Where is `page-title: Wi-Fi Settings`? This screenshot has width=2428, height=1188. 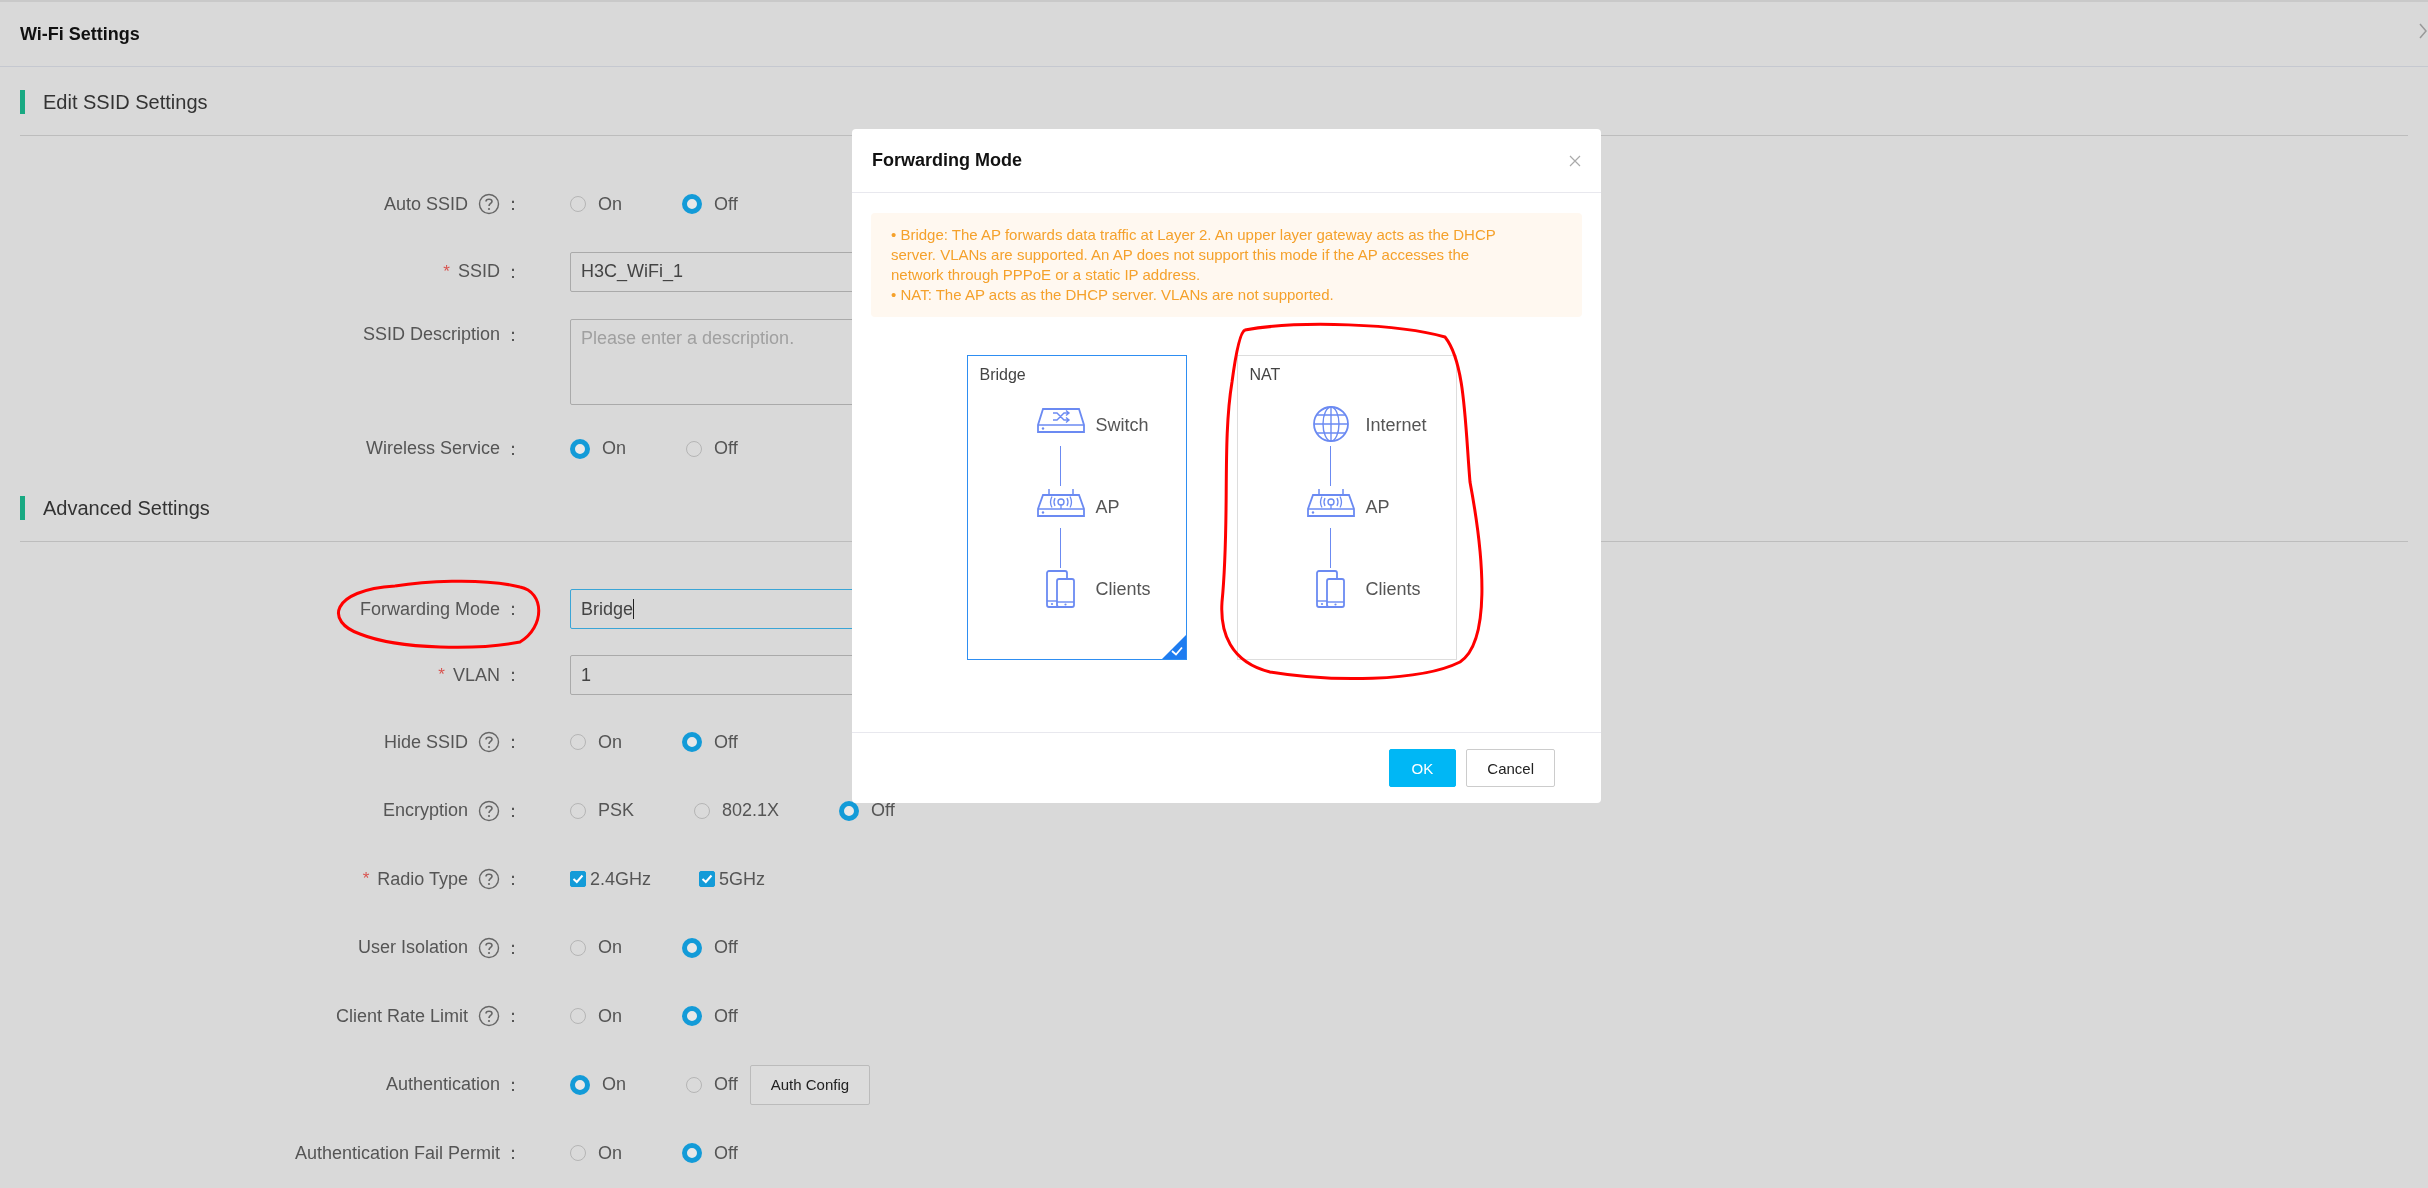 page-title: Wi-Fi Settings is located at coordinates (80, 34).